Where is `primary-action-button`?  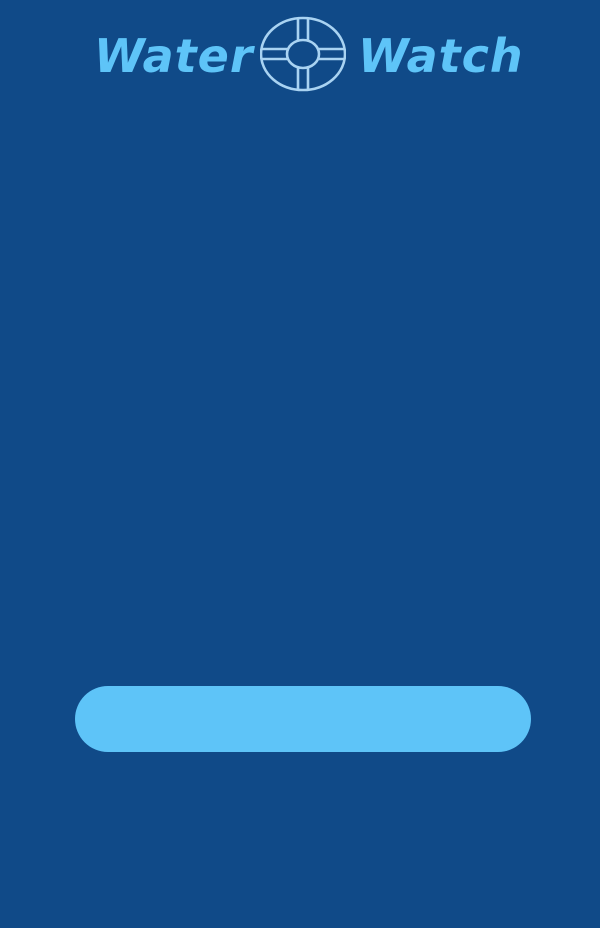
primary-action-button is located at coordinates (303, 719).